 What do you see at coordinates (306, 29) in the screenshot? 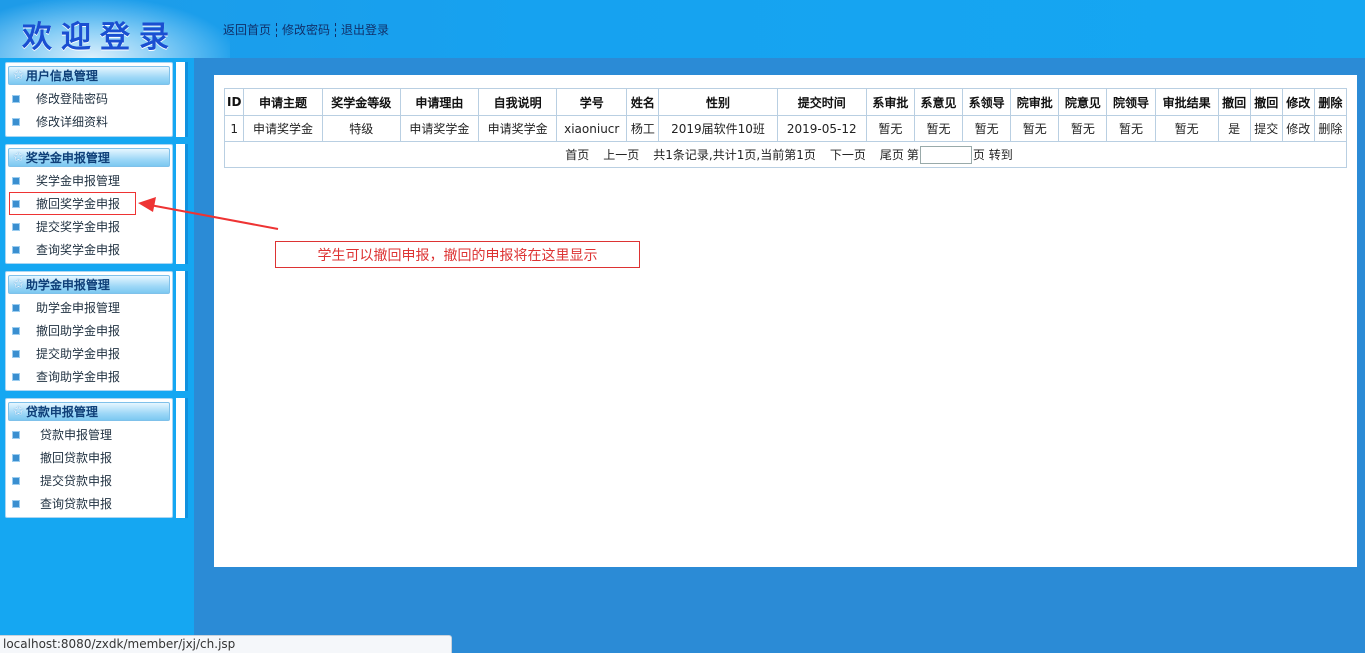
I see `nav-change-password-link: 修改密码` at bounding box center [306, 29].